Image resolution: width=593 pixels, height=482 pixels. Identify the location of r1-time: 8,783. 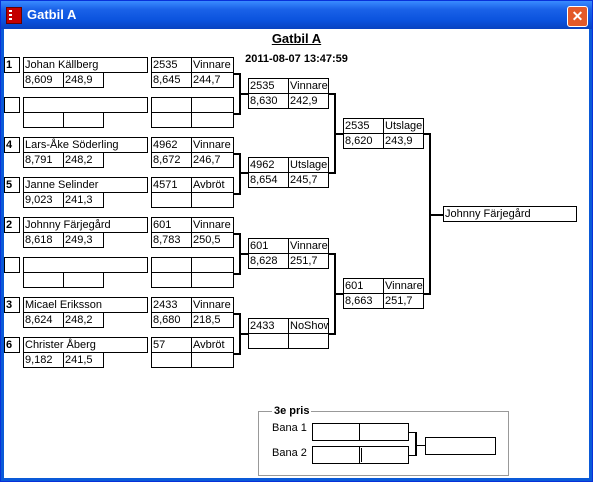
(171, 240).